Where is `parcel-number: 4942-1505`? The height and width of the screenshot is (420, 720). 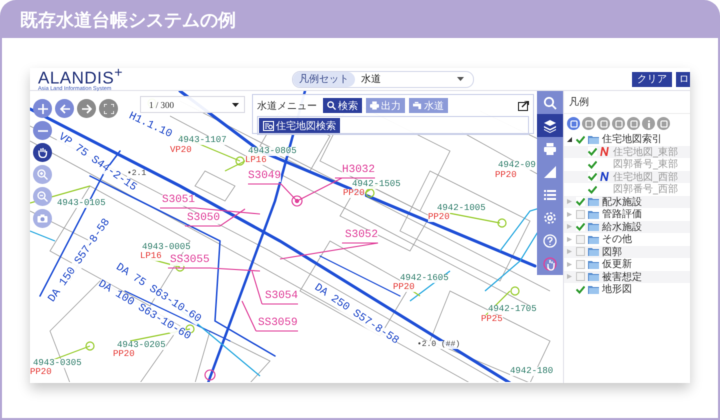 parcel-number: 4942-1505 is located at coordinates (376, 184).